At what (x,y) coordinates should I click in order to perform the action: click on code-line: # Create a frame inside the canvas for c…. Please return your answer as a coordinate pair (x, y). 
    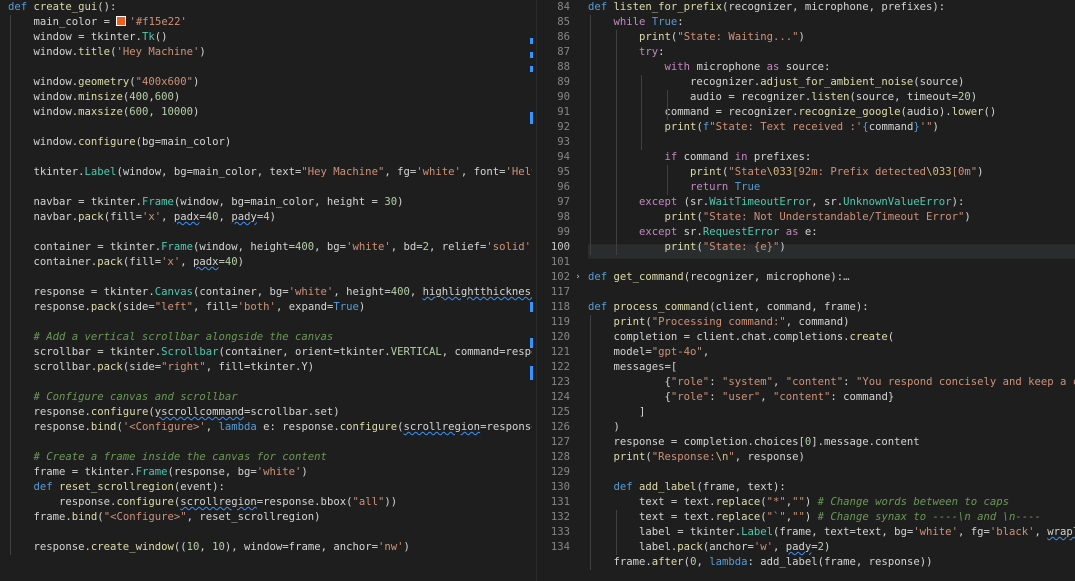
    Looking at the image, I should click on (270, 457).